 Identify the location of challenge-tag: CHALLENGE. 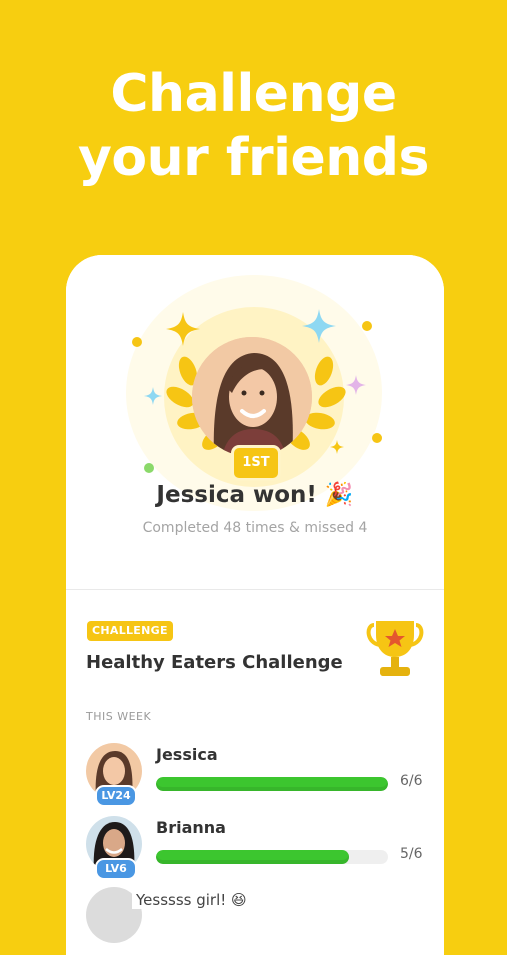
(130, 631).